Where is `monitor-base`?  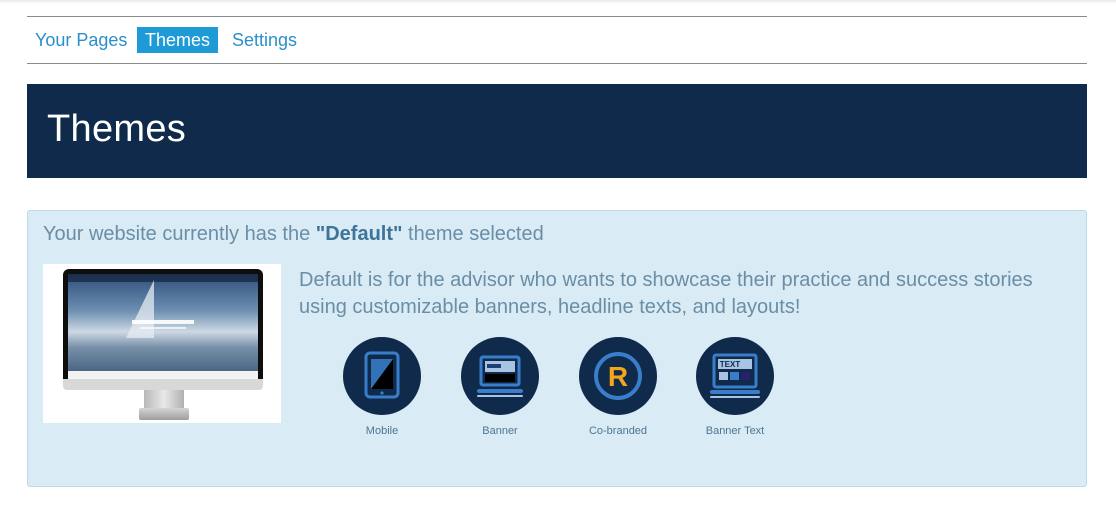
monitor-base is located at coordinates (164, 414).